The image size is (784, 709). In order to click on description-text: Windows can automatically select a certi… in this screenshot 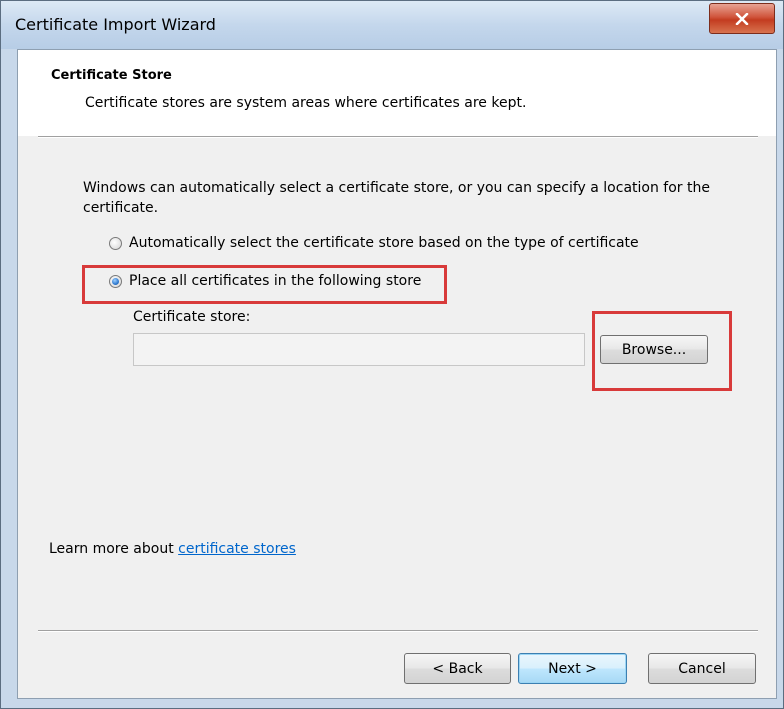, I will do `click(396, 198)`.